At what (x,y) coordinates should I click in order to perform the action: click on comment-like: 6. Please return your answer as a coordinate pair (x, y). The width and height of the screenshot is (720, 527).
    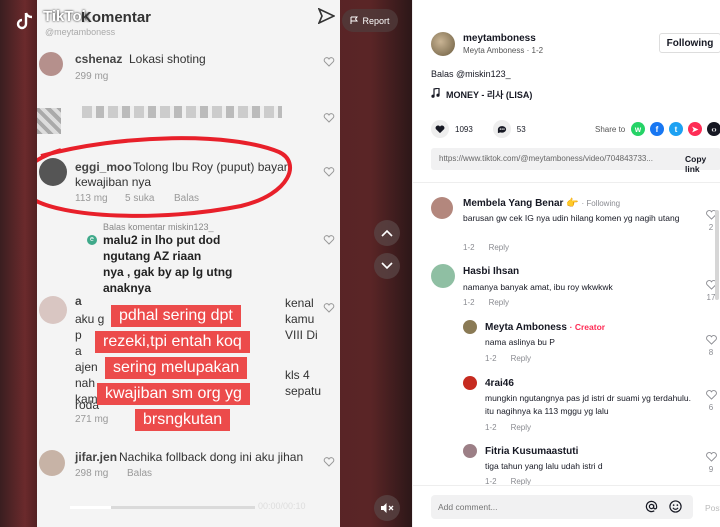
    Looking at the image, I should click on (711, 401).